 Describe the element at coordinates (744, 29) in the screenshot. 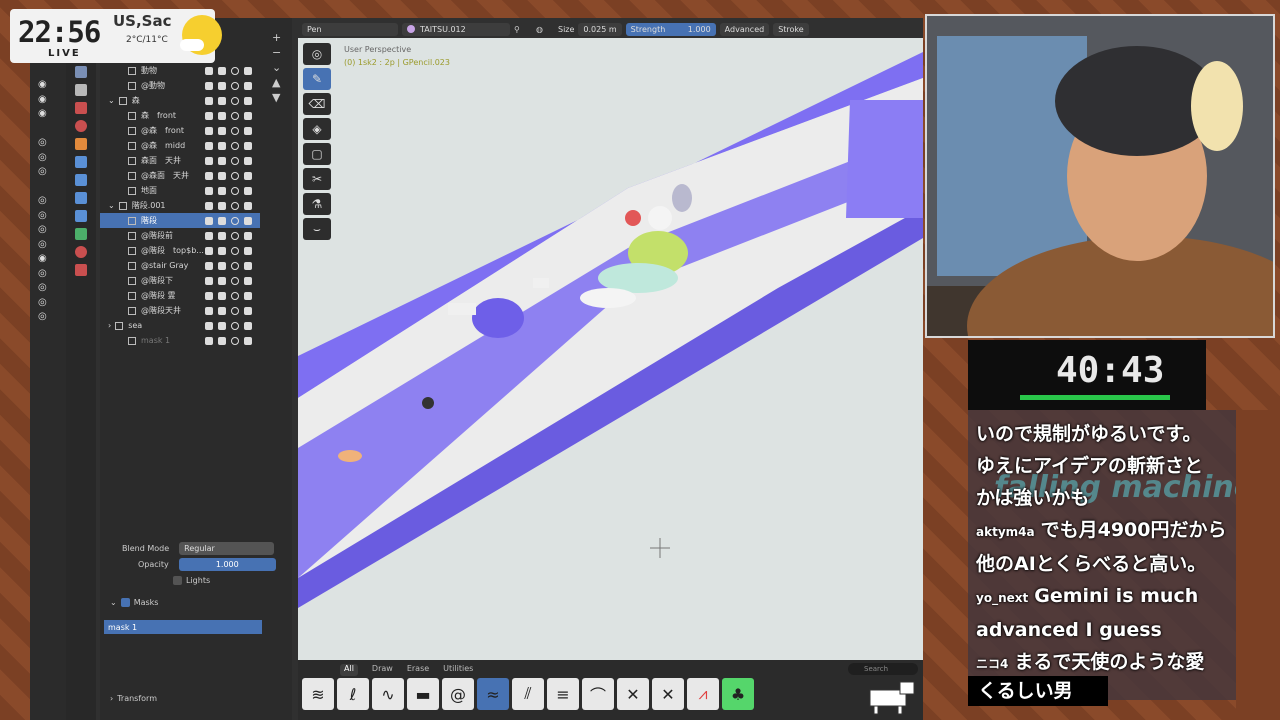

I see `advanced-menu: Advanced` at that location.